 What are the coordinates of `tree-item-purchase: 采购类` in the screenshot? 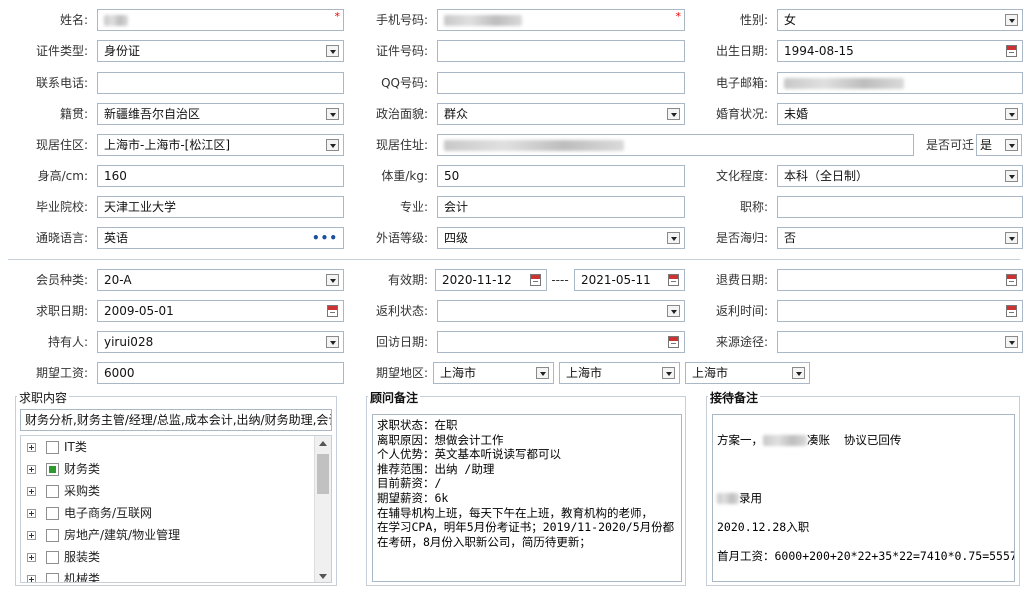 It's located at (63, 491).